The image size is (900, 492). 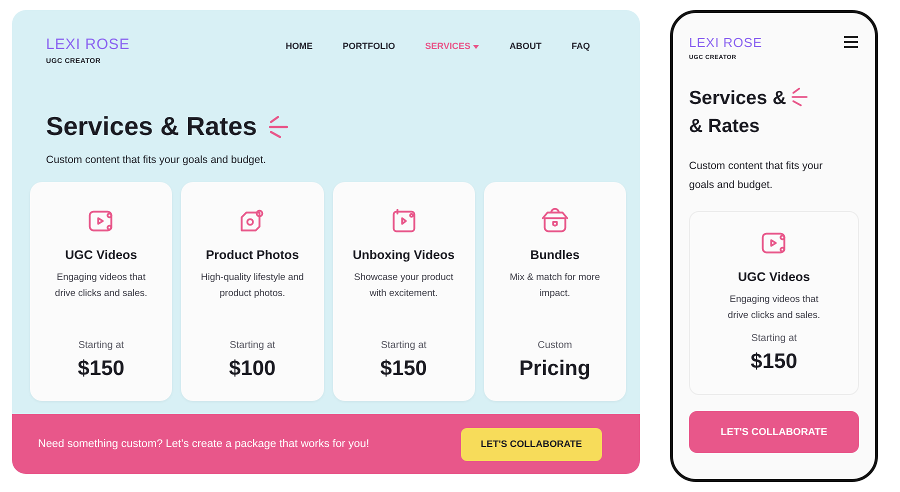 I want to click on service-description: Mix & match for more impact., so click(x=555, y=286).